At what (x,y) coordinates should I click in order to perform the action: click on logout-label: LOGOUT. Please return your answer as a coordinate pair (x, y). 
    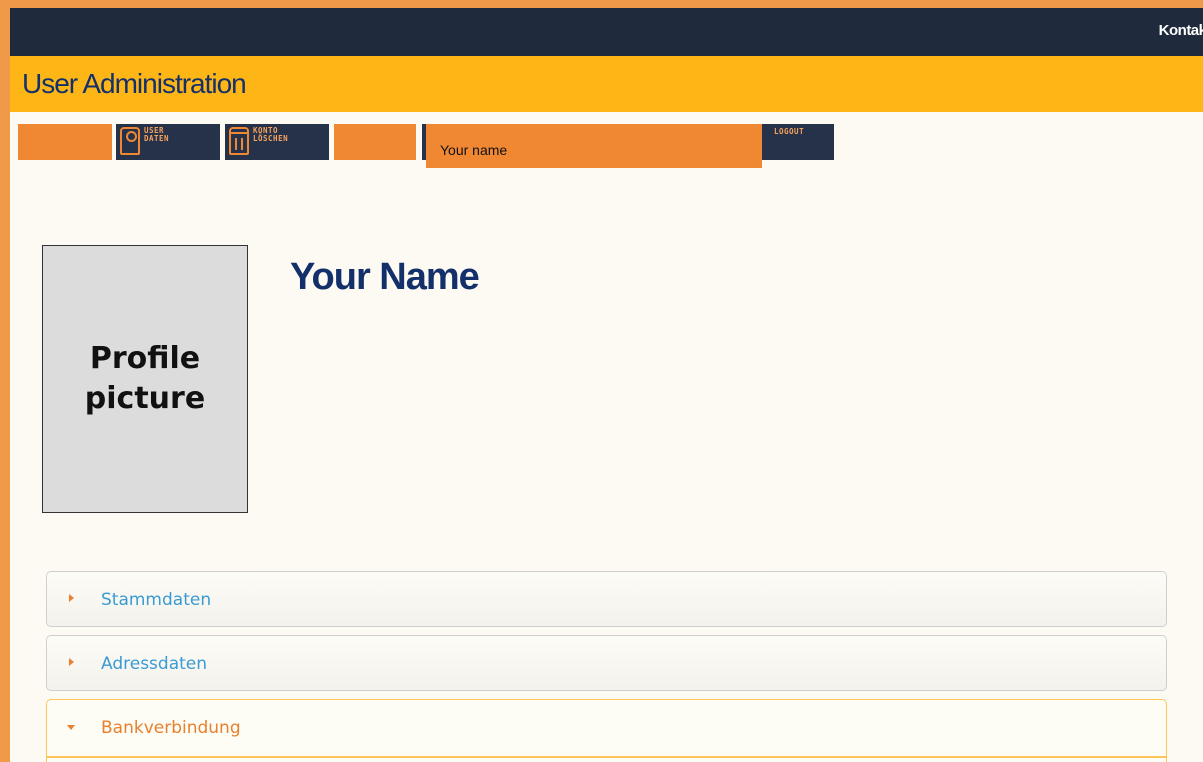
    Looking at the image, I should click on (789, 131).